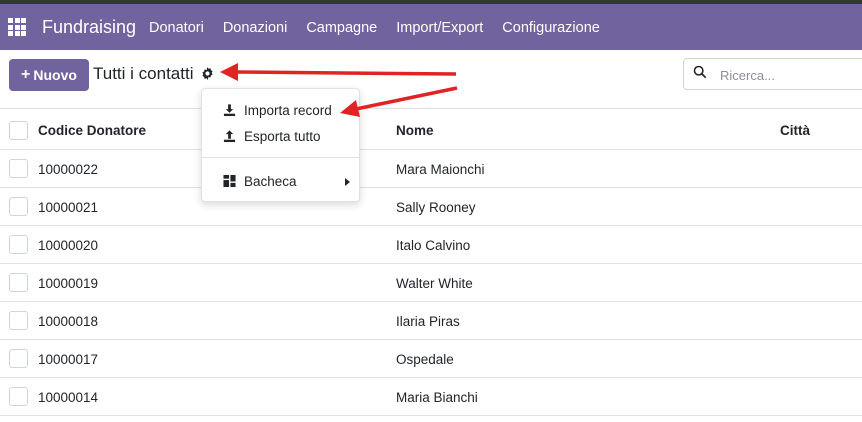  What do you see at coordinates (431, 79) in the screenshot?
I see `control-panel: + Nuovo Tutti i contatti` at bounding box center [431, 79].